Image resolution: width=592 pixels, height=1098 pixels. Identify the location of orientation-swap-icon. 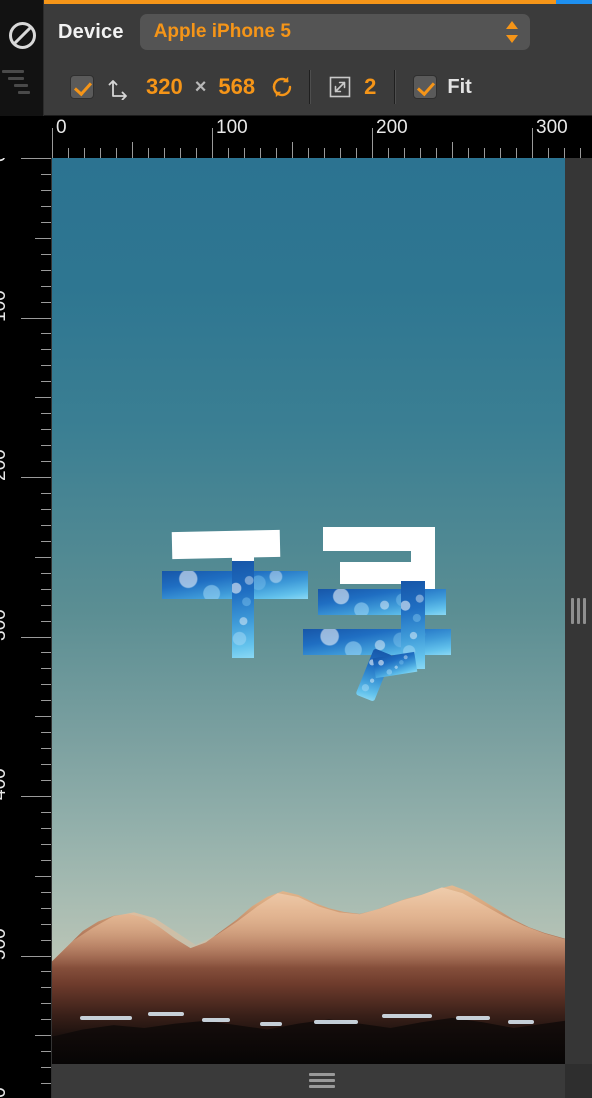
(119, 87).